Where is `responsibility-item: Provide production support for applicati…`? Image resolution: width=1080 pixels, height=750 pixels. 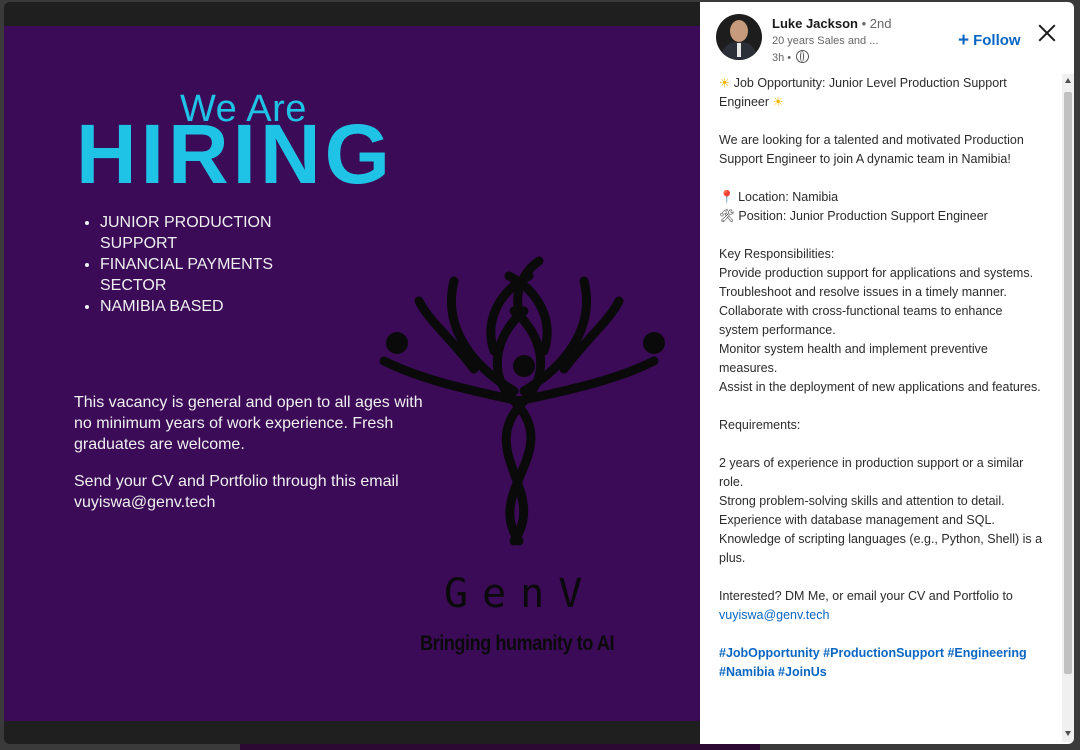 responsibility-item: Provide production support for applicati… is located at coordinates (876, 273).